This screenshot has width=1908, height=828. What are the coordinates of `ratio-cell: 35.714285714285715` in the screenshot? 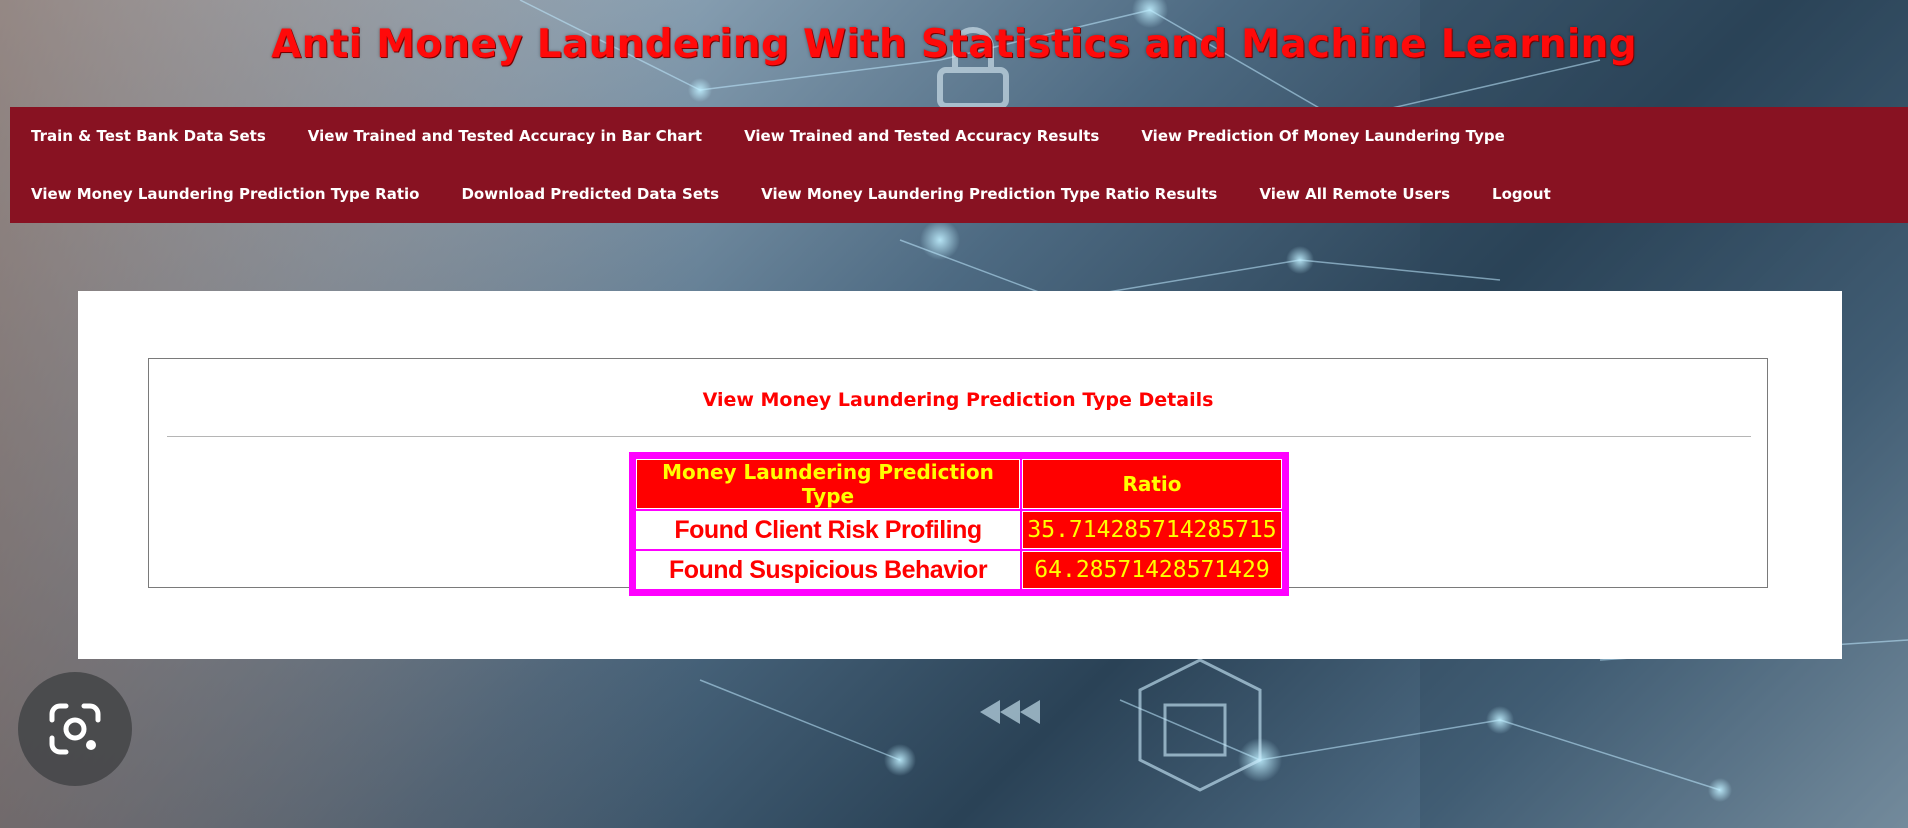 It's located at (1152, 530).